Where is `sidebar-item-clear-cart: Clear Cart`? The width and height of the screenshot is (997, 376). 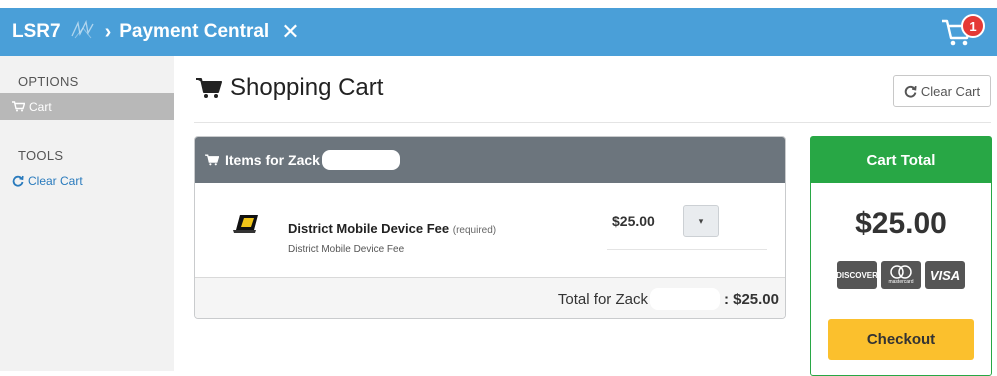
sidebar-item-clear-cart: Clear Cart is located at coordinates (87, 180).